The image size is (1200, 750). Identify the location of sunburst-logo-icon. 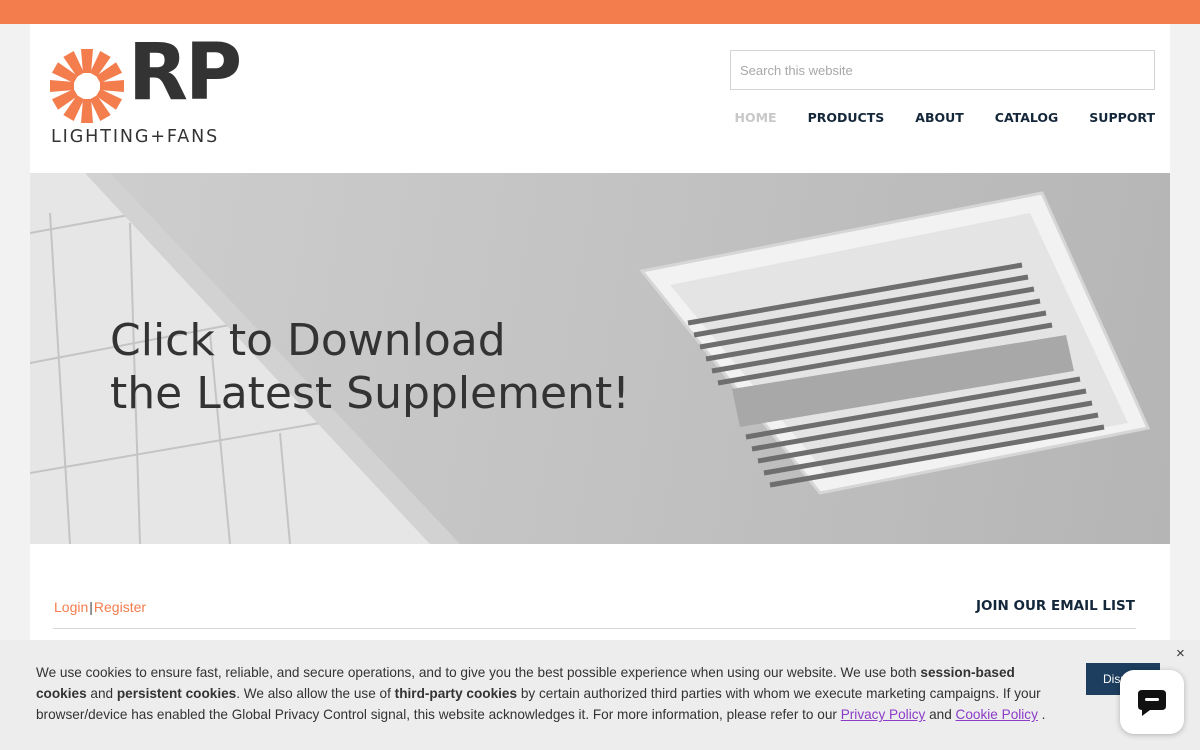
(87, 86).